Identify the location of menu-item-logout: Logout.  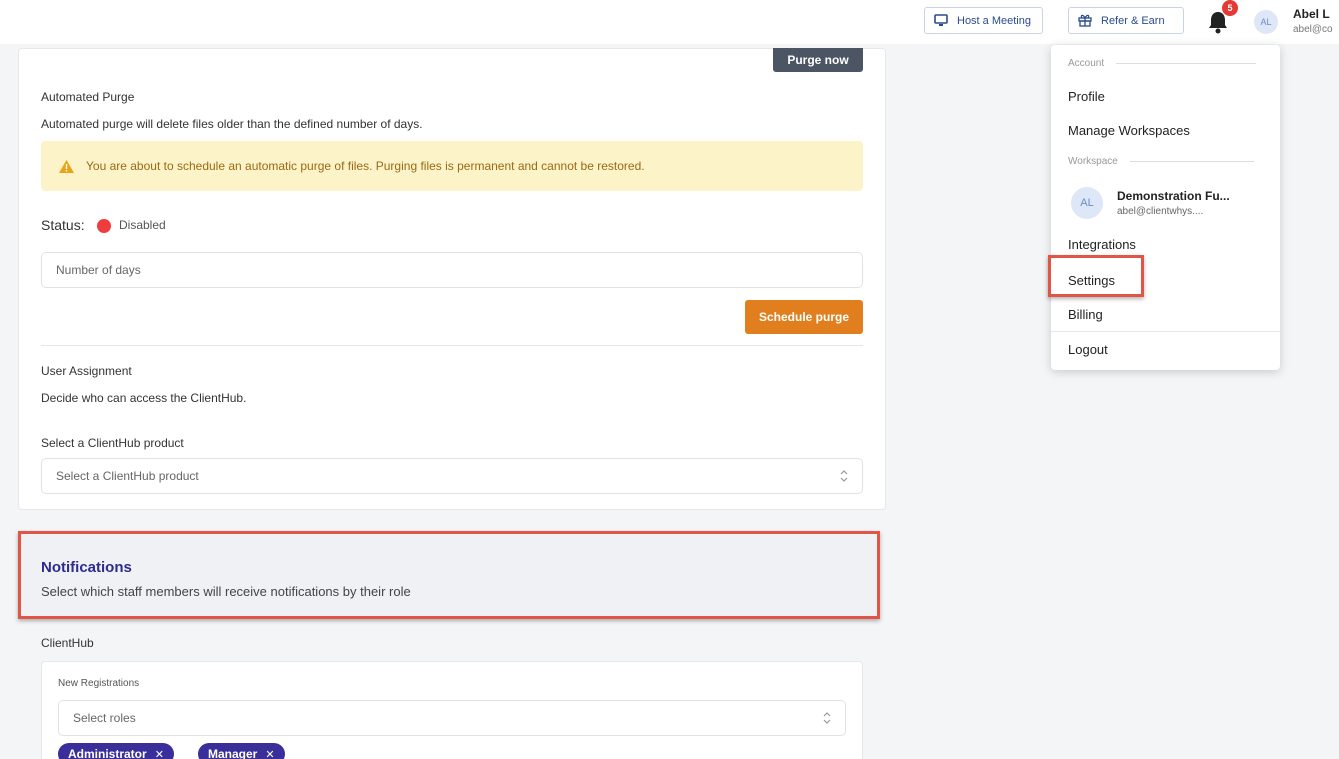
(1088, 349).